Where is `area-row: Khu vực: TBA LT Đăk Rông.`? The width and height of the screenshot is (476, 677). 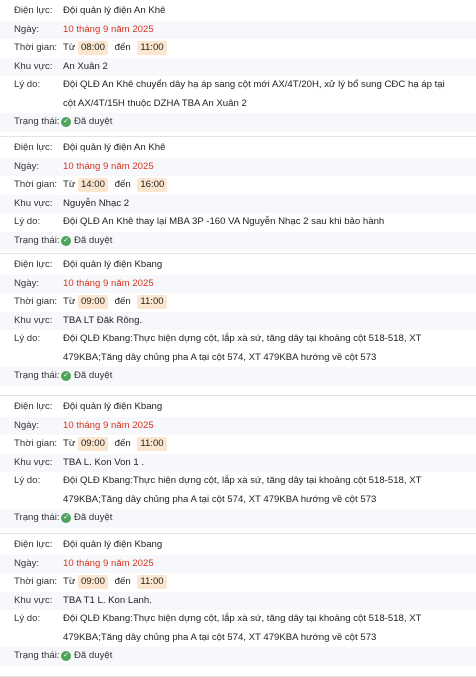
area-row: Khu vực: TBA LT Đăk Rông. is located at coordinates (238, 320).